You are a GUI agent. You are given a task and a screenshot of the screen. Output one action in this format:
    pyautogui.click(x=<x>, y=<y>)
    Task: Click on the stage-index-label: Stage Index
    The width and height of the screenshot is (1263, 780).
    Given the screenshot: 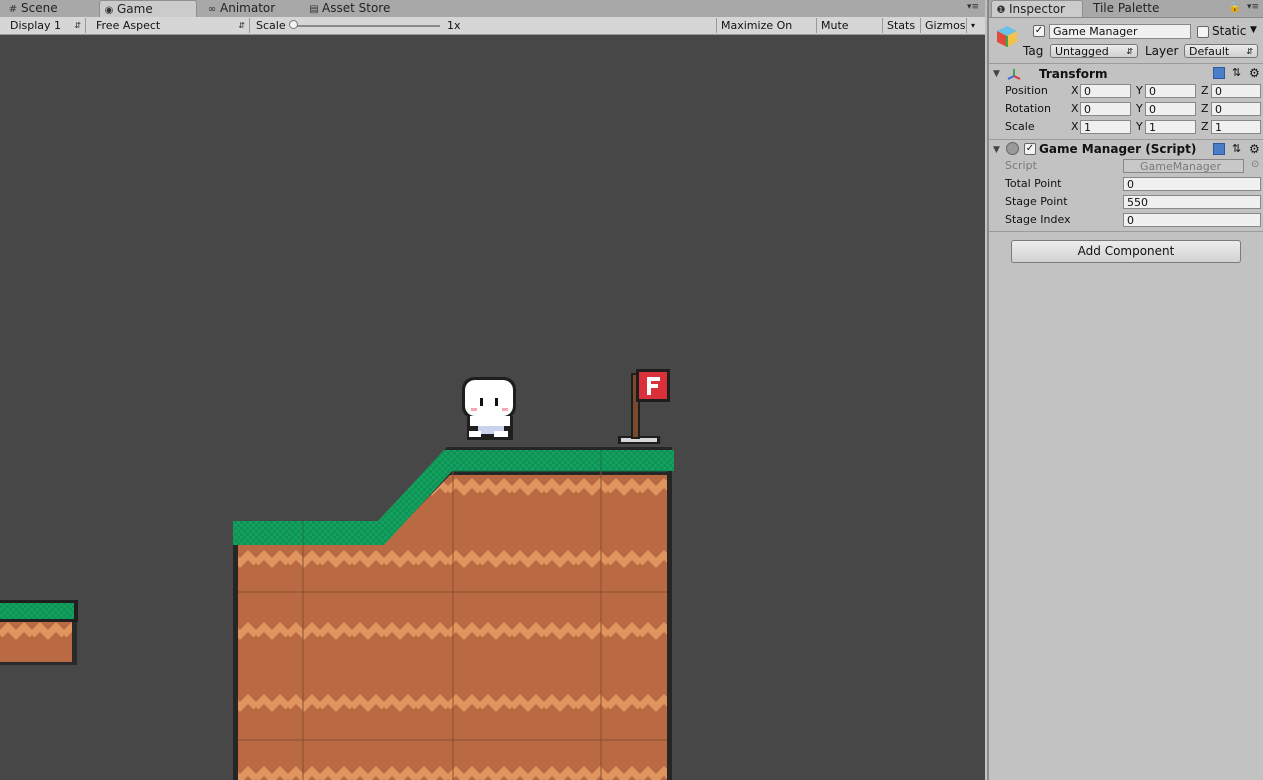 What is the action you would take?
    pyautogui.click(x=1038, y=219)
    